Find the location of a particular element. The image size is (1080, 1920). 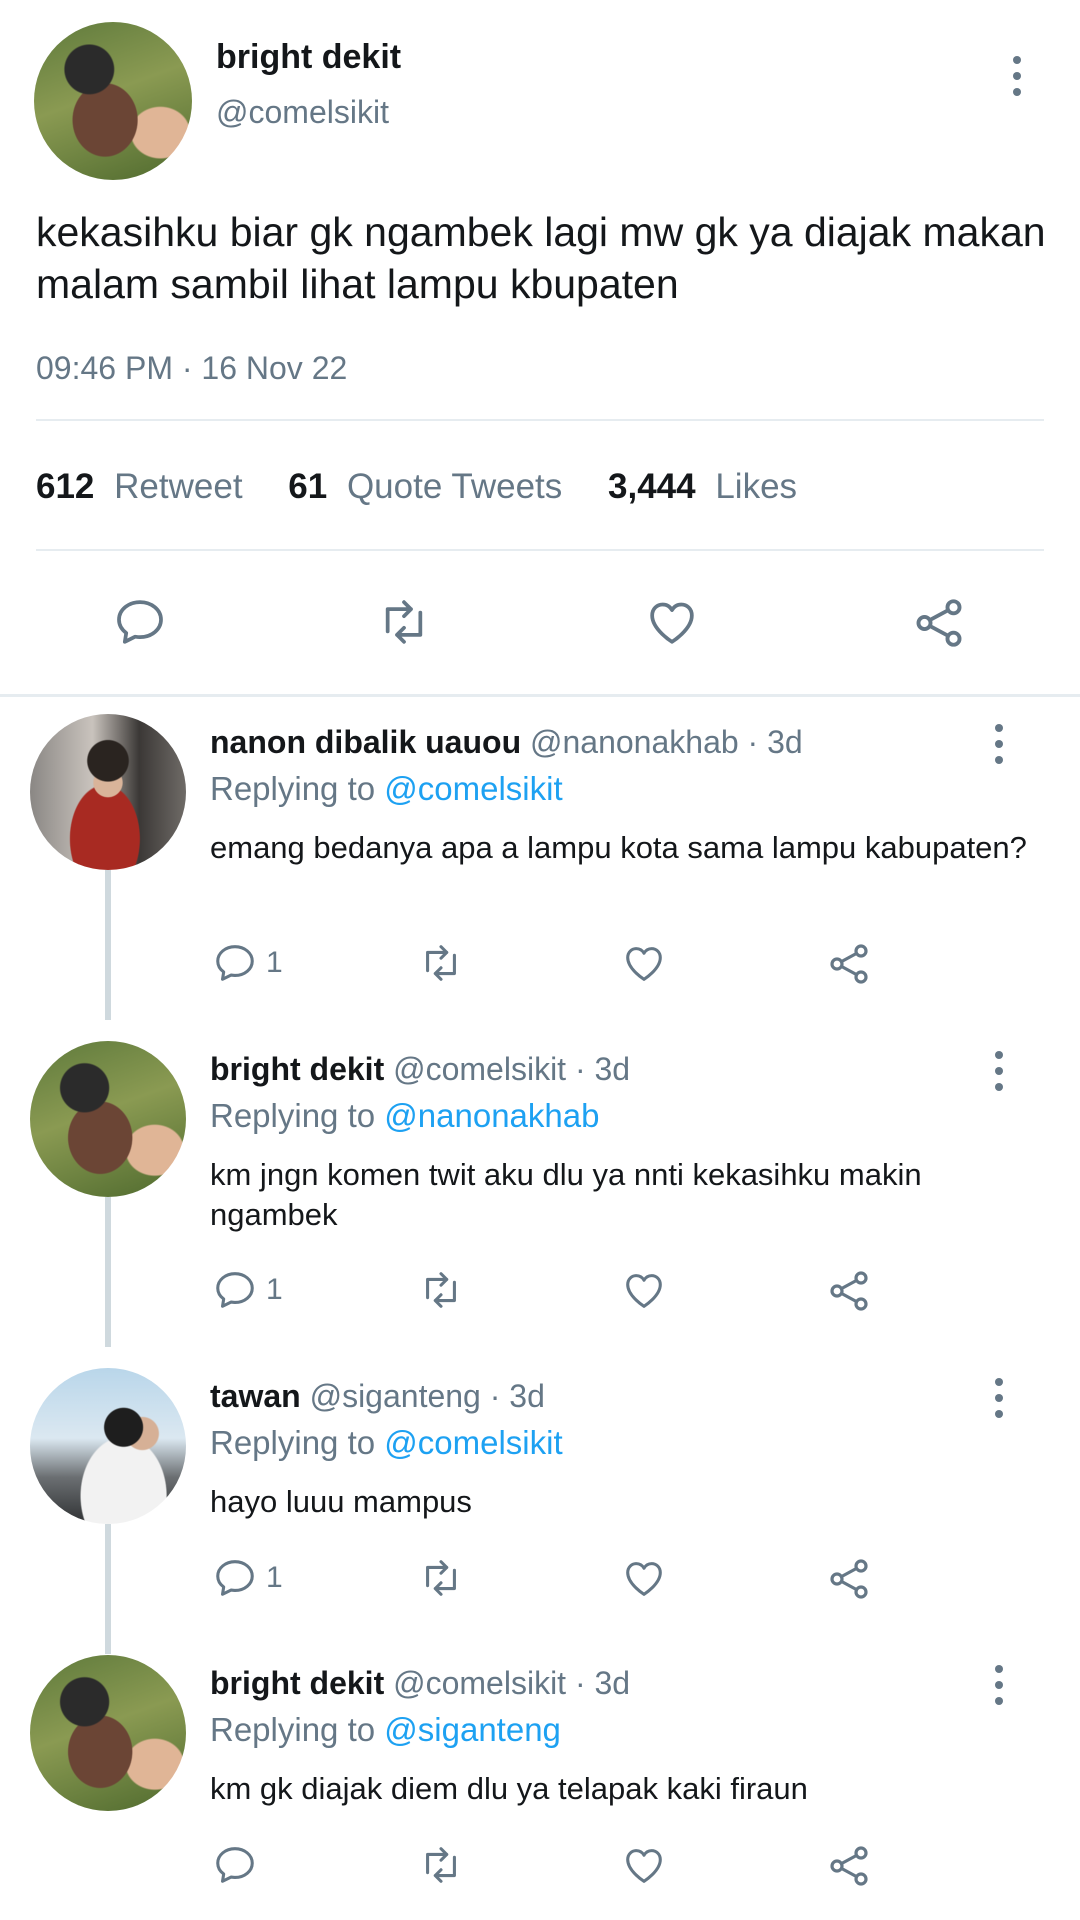

reply-meta: @siganteng · 3d is located at coordinates (427, 1396).